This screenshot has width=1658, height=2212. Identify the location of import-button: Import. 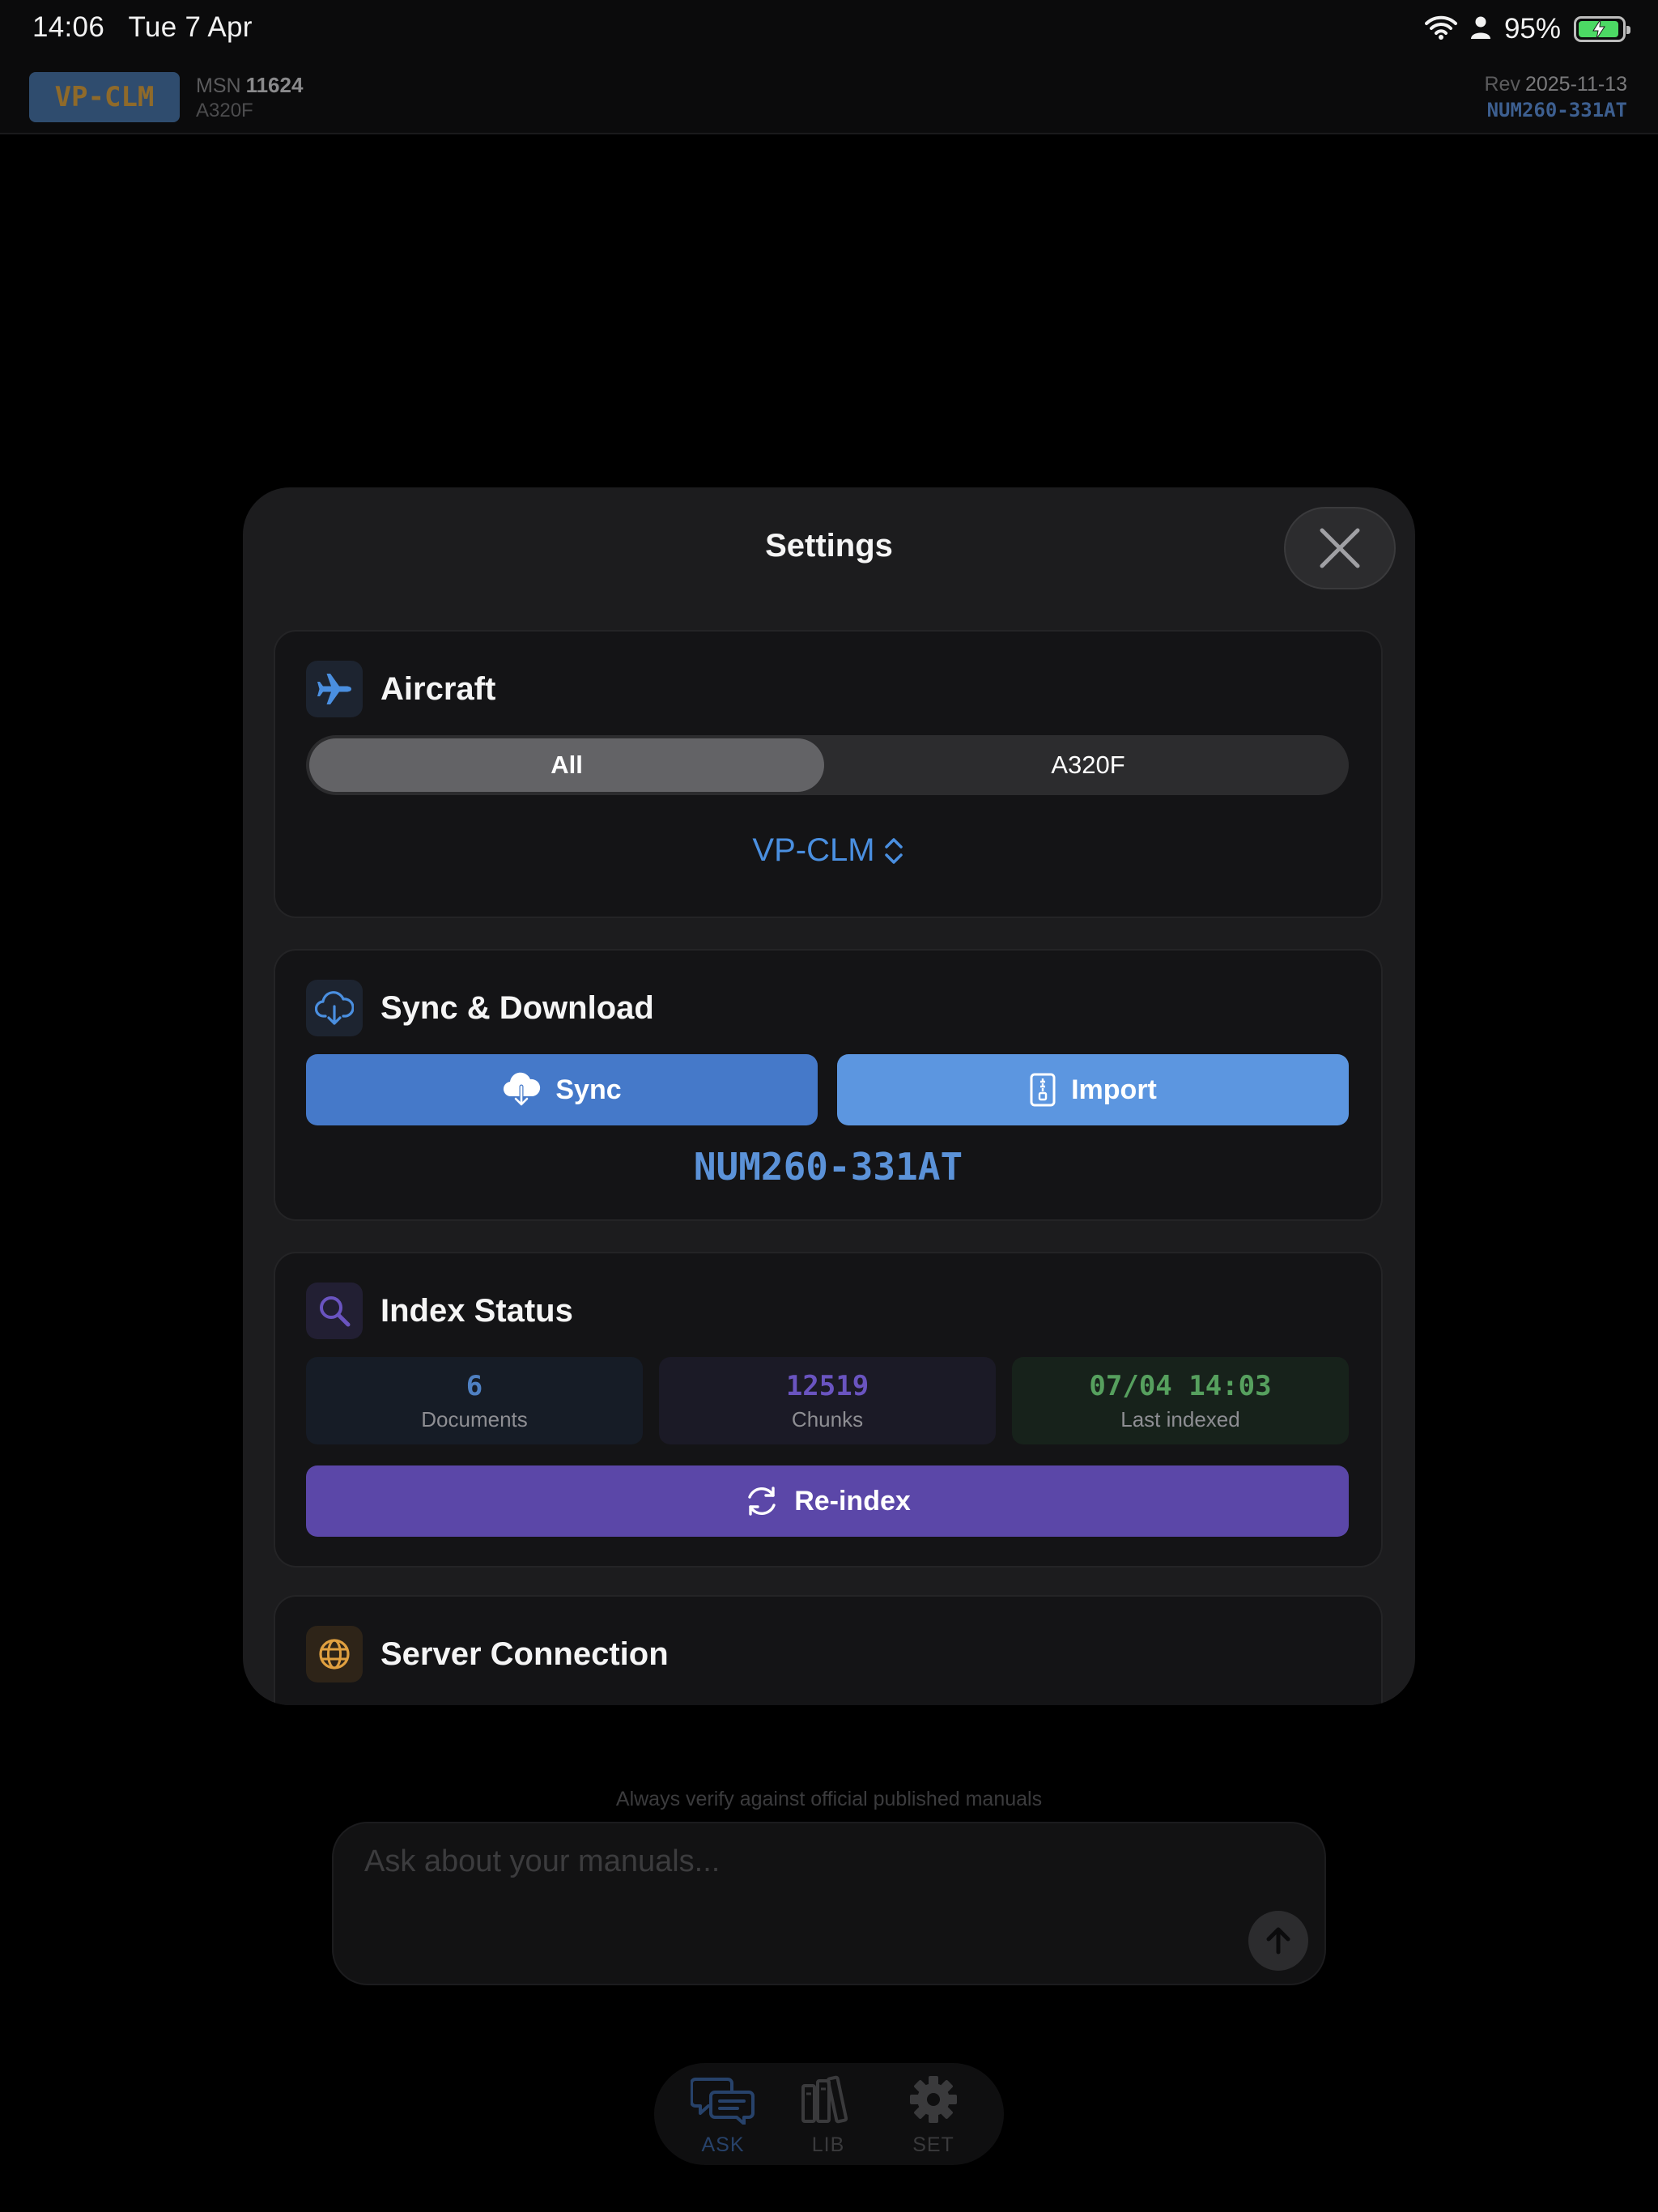
(1093, 1089).